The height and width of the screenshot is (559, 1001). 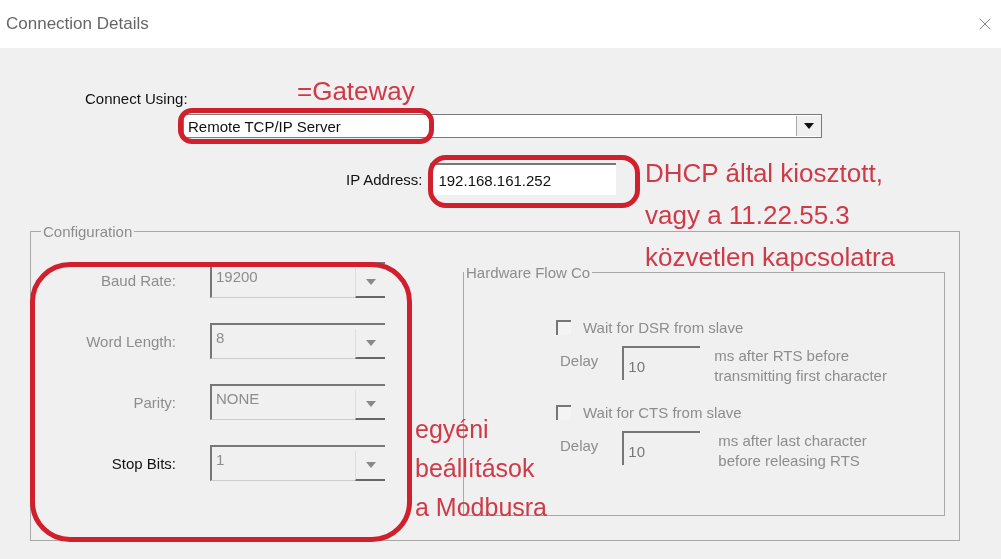 I want to click on field-label: Baud Rate:, so click(x=138, y=280).